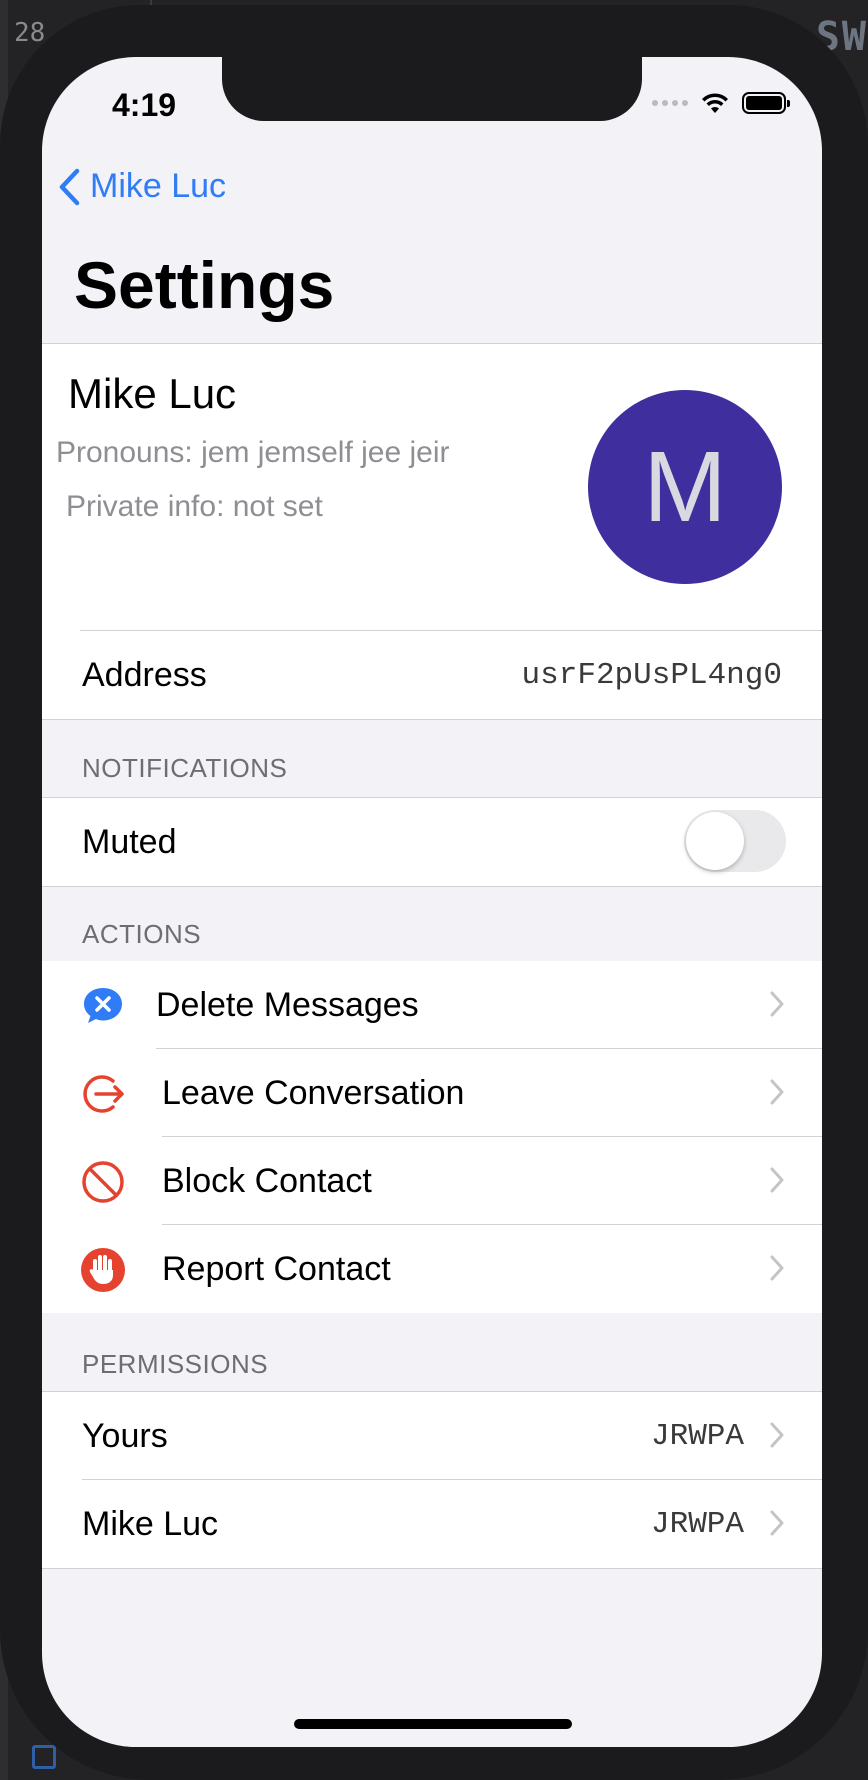 The image size is (868, 1780). What do you see at coordinates (152, 393) in the screenshot?
I see `profile-name: Mike Luc` at bounding box center [152, 393].